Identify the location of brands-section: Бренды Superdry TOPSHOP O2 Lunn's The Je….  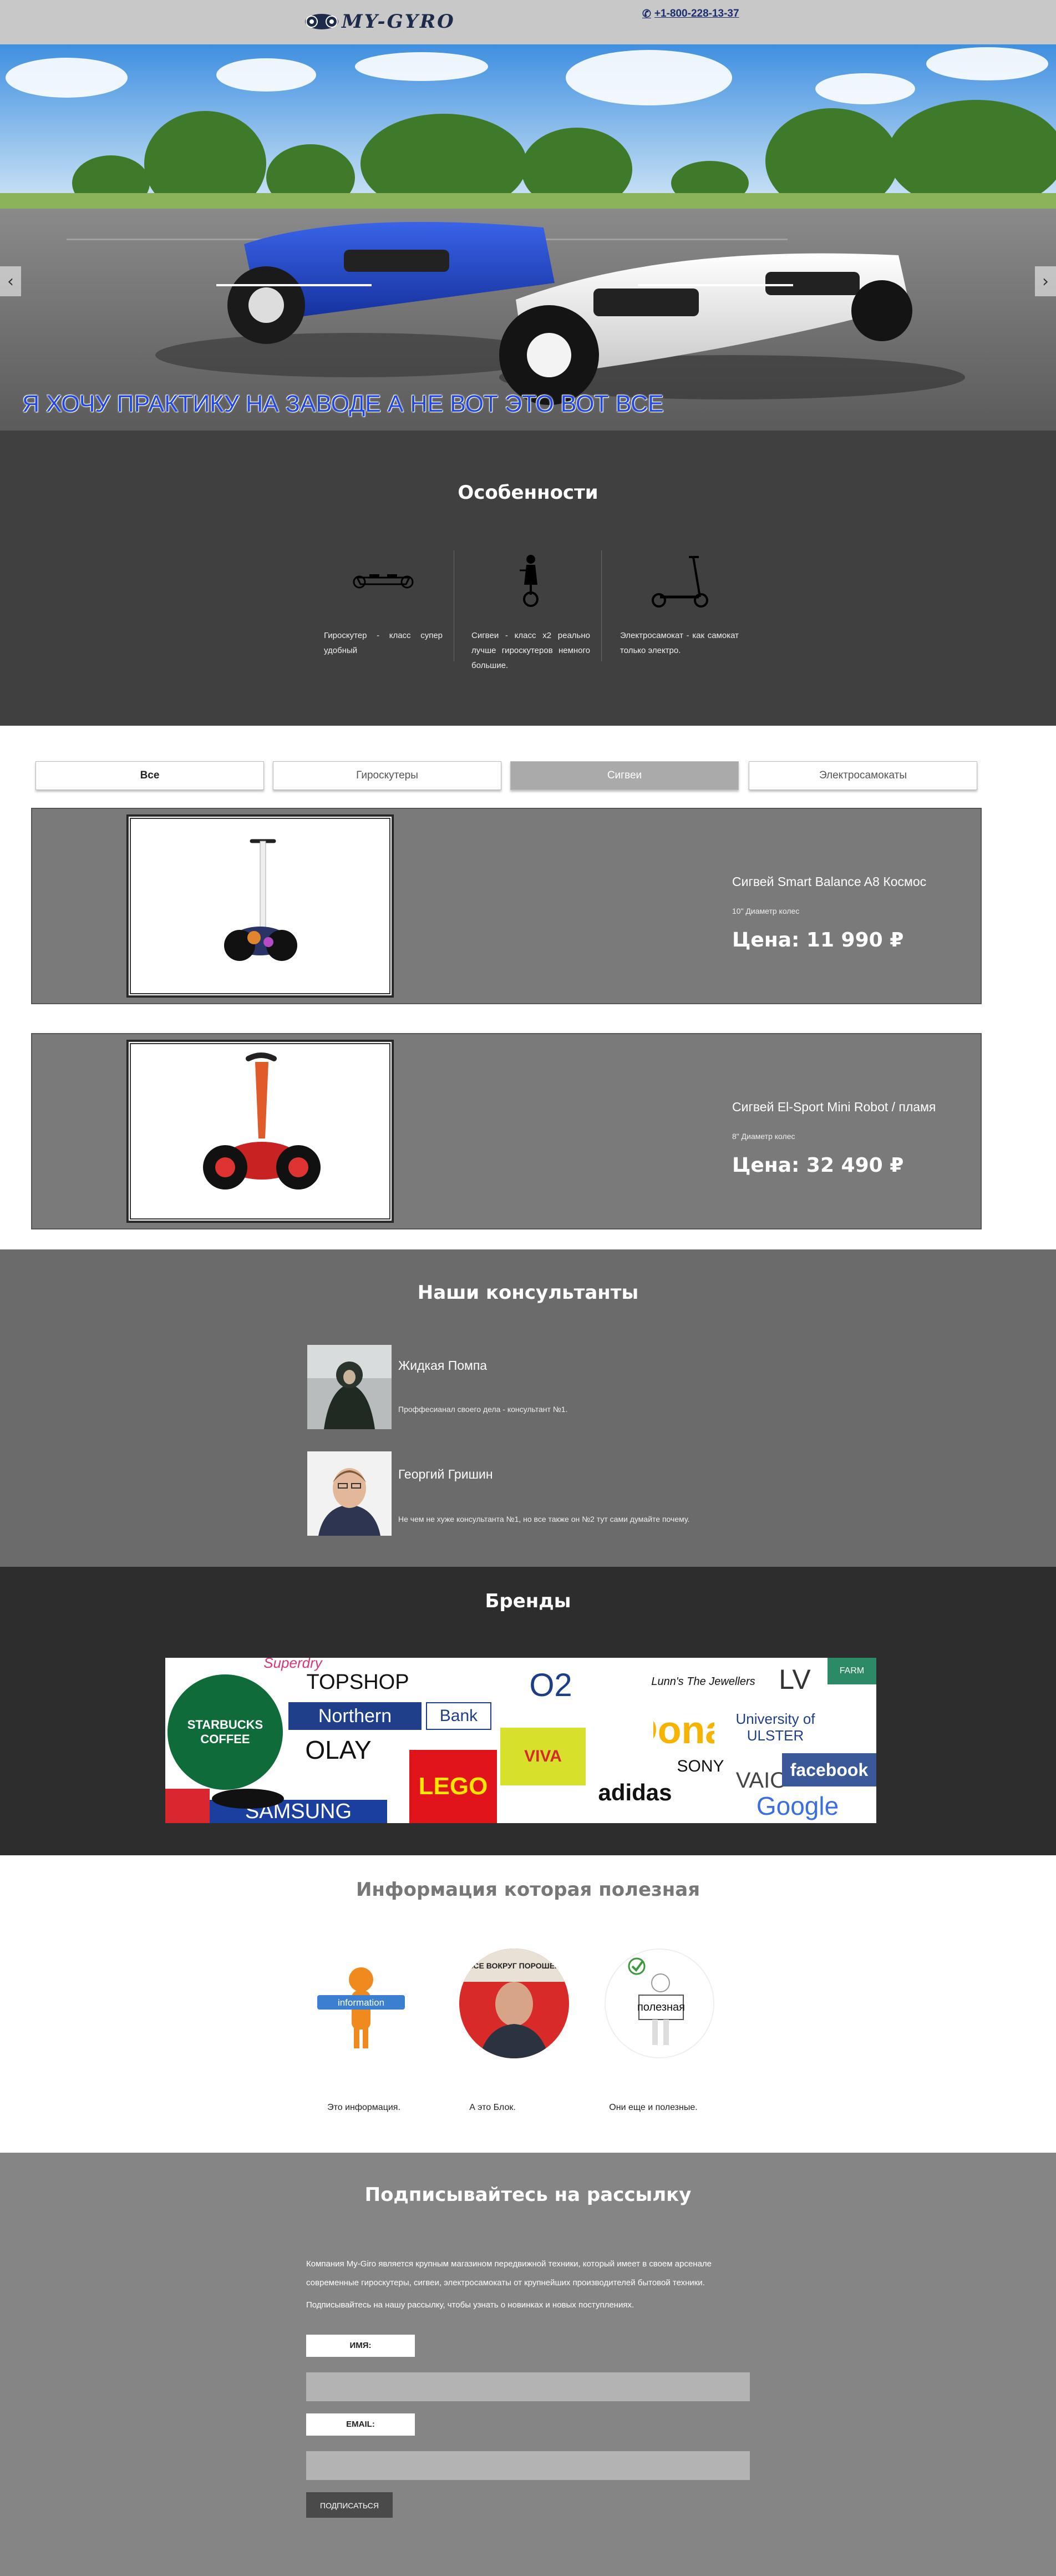
(528, 1711).